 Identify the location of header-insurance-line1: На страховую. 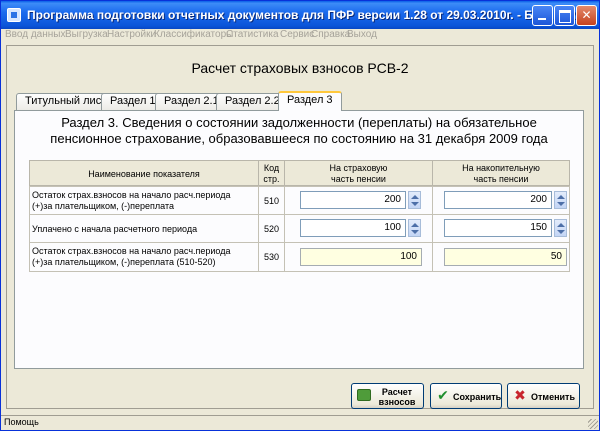
(358, 168).